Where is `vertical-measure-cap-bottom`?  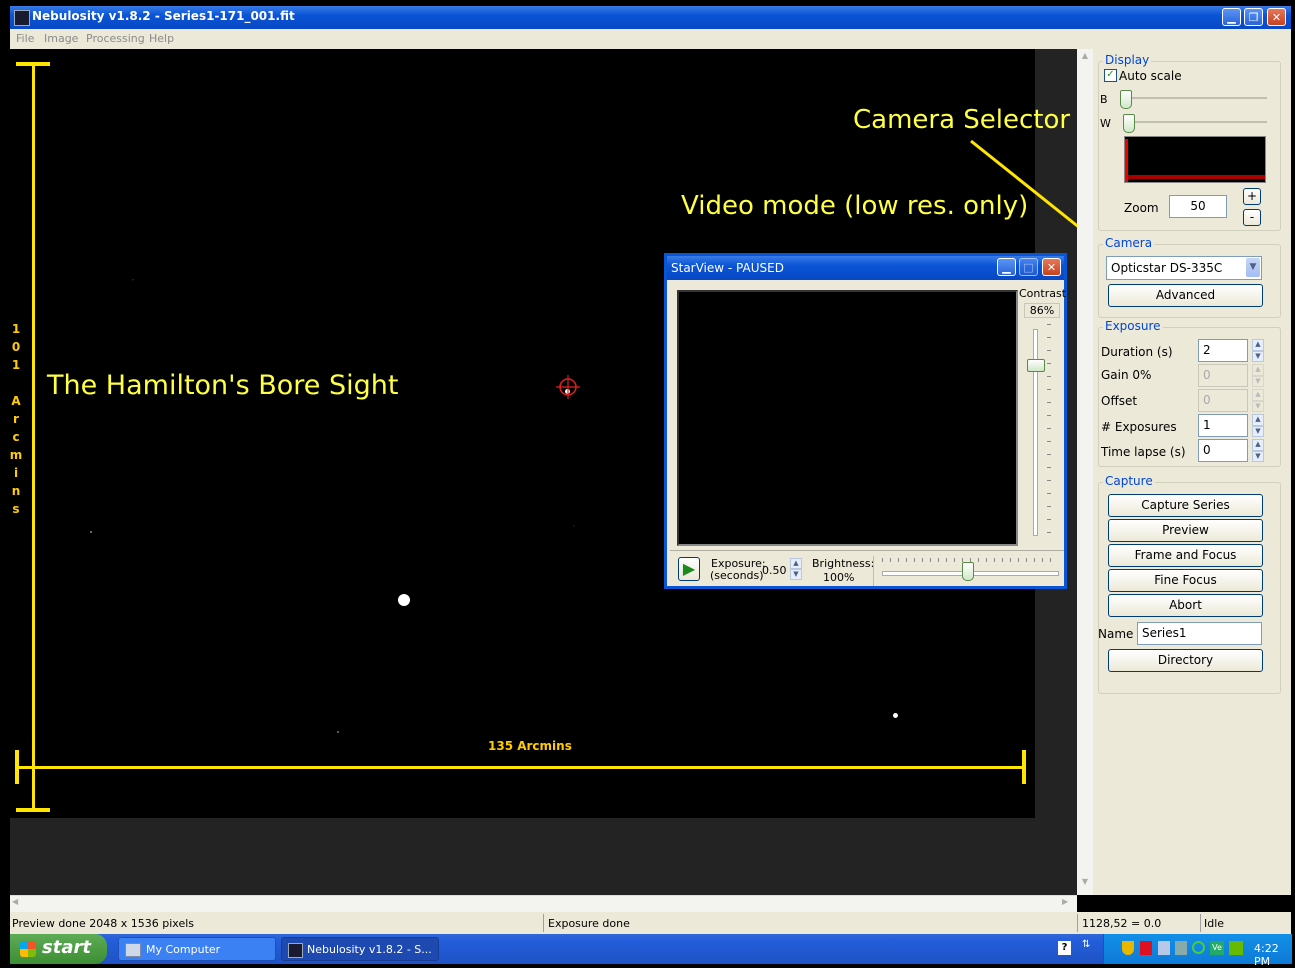 vertical-measure-cap-bottom is located at coordinates (33, 810).